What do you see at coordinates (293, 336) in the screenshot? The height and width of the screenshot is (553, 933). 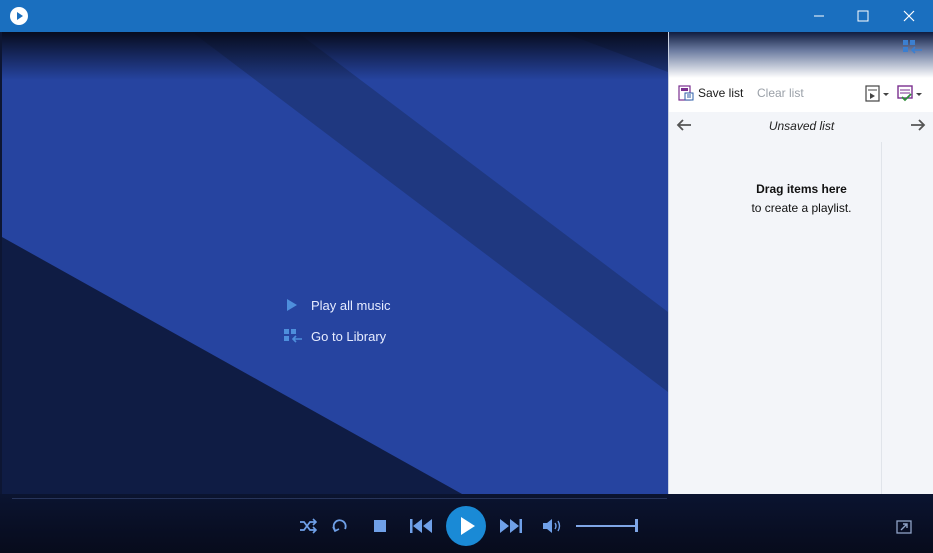 I see `library-icon` at bounding box center [293, 336].